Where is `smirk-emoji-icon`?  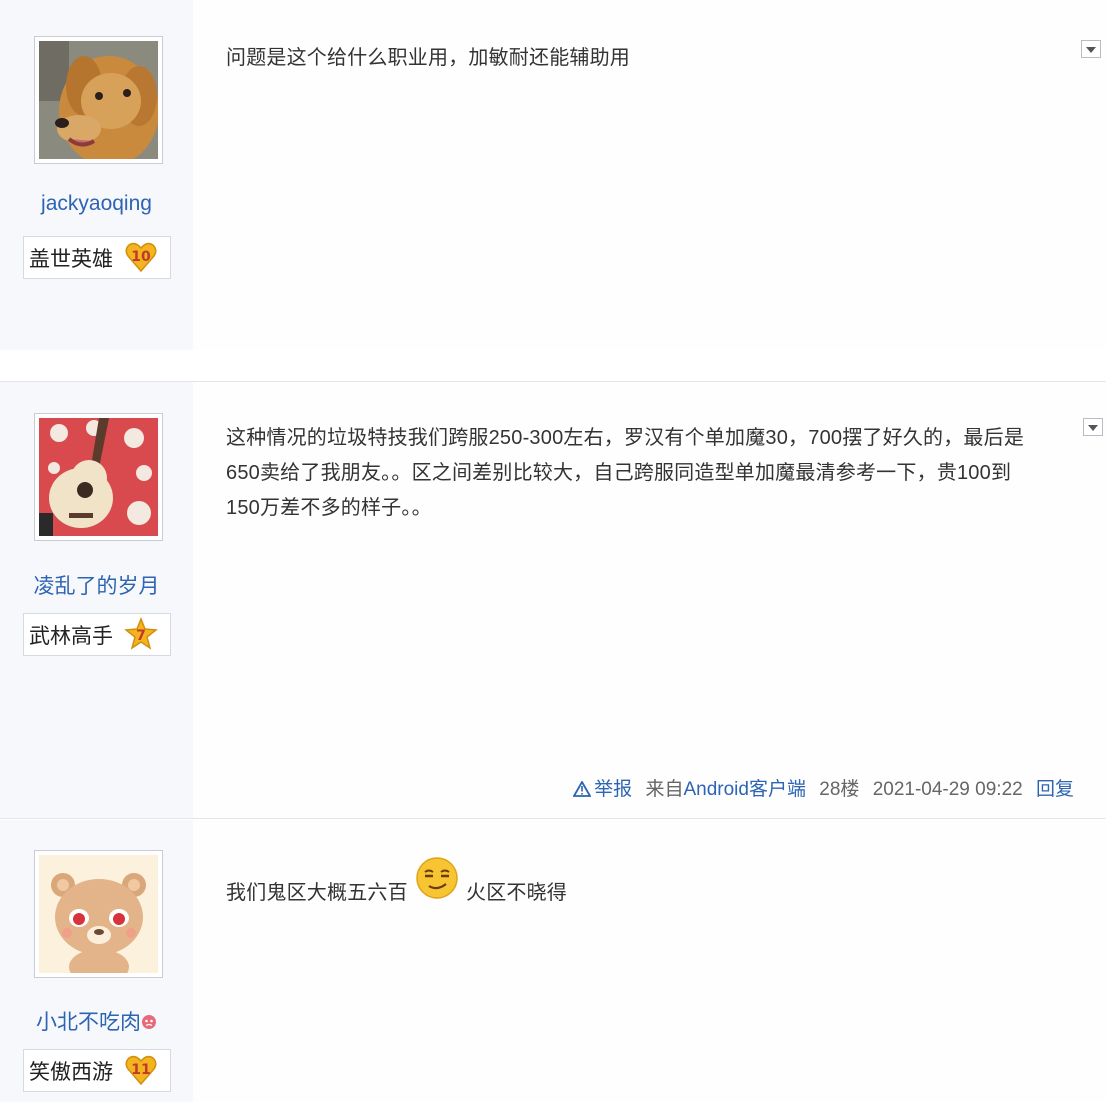
smirk-emoji-icon is located at coordinates (437, 878).